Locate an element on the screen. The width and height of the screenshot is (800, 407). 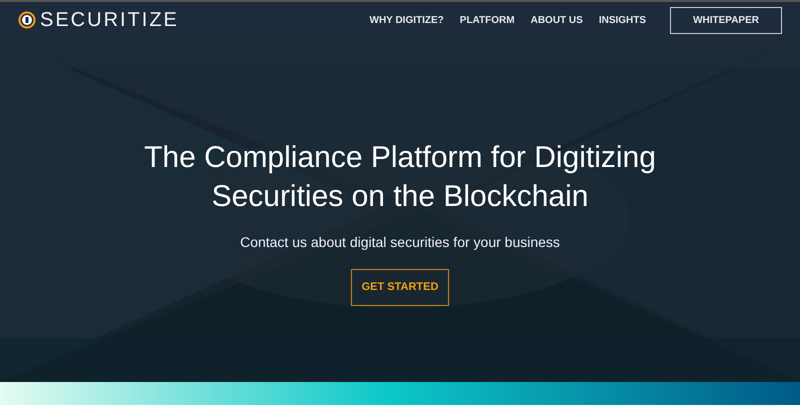
whitepaper-button: WHITEPAPER is located at coordinates (726, 20).